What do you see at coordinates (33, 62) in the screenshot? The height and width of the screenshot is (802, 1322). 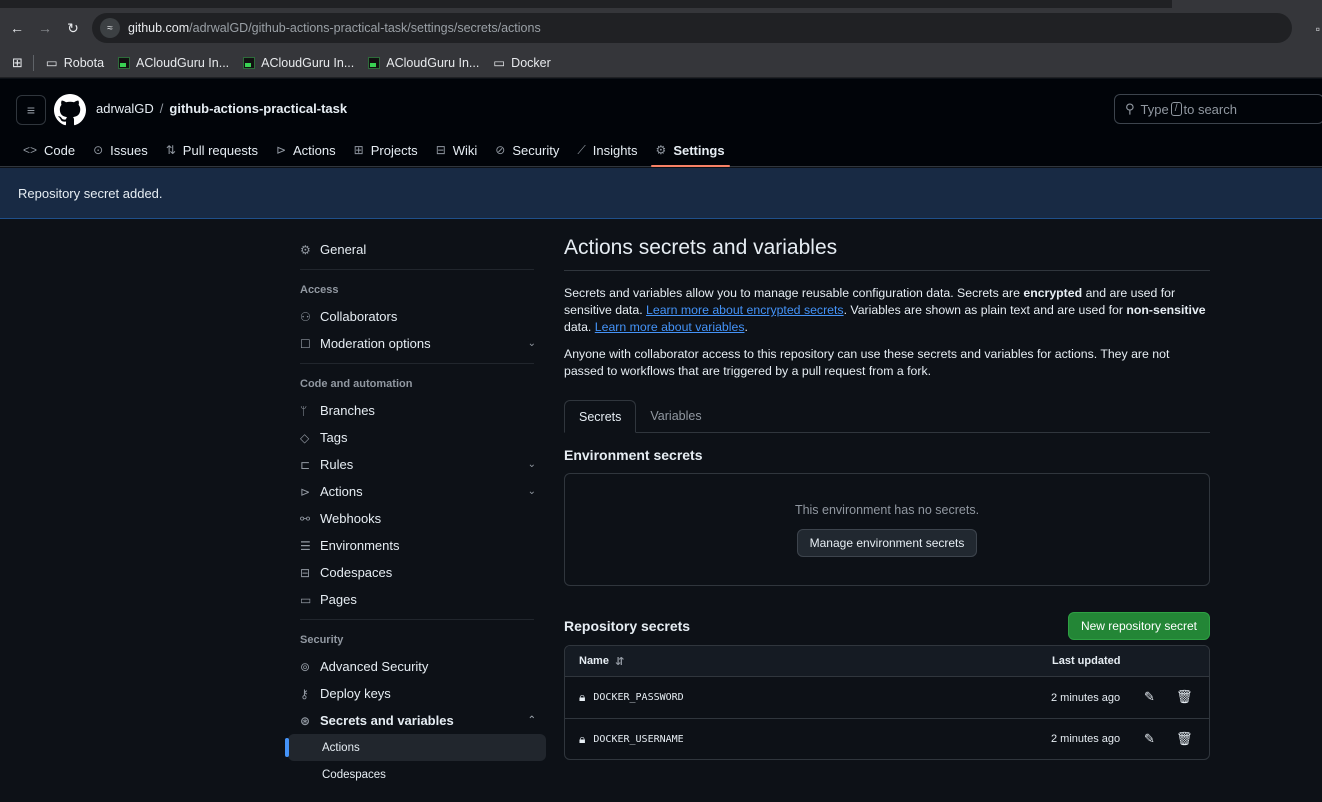 I see `bookmarks-separator` at bounding box center [33, 62].